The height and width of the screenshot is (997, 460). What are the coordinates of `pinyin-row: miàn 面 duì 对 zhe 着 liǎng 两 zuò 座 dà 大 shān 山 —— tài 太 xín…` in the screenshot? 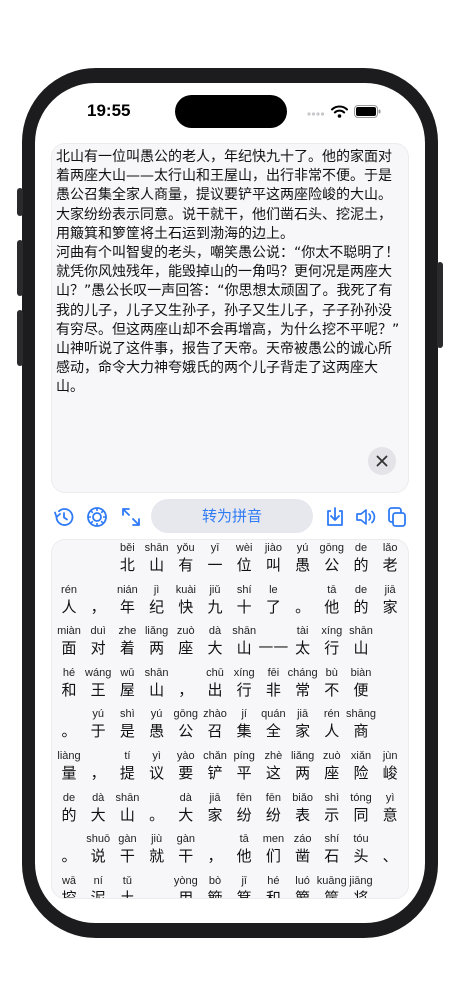 It's located at (229, 645).